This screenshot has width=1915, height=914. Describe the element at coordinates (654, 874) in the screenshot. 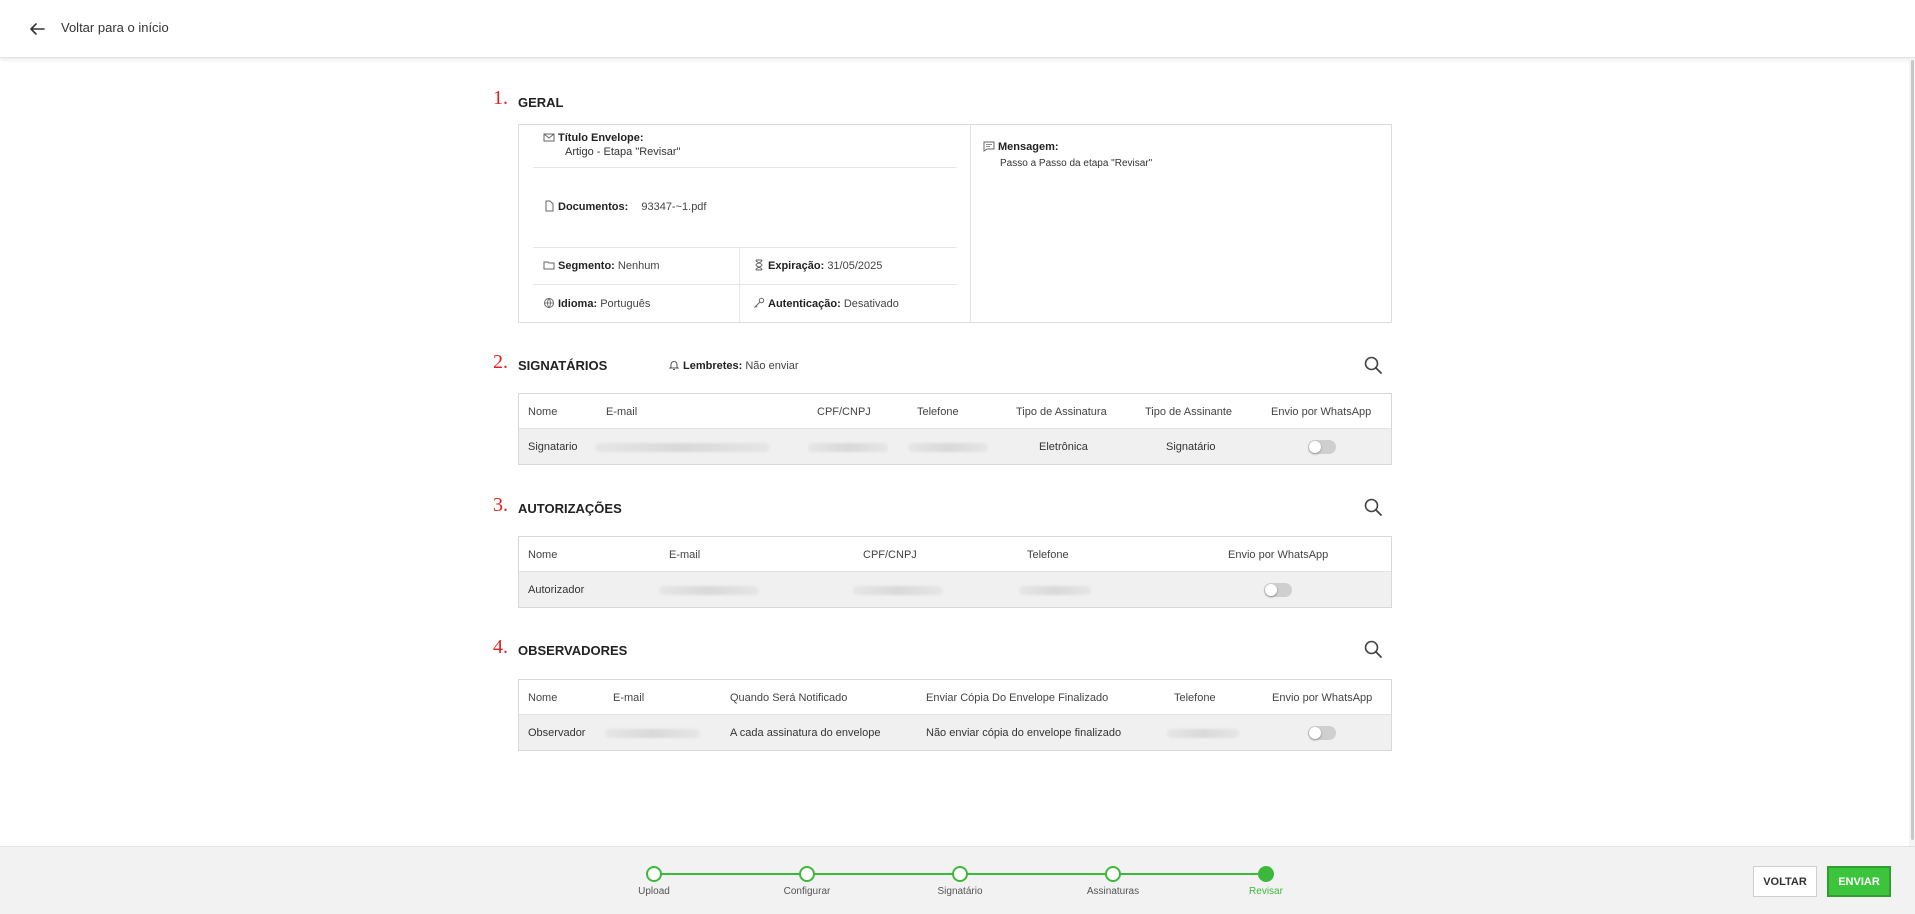

I see `step-upload-dot` at that location.